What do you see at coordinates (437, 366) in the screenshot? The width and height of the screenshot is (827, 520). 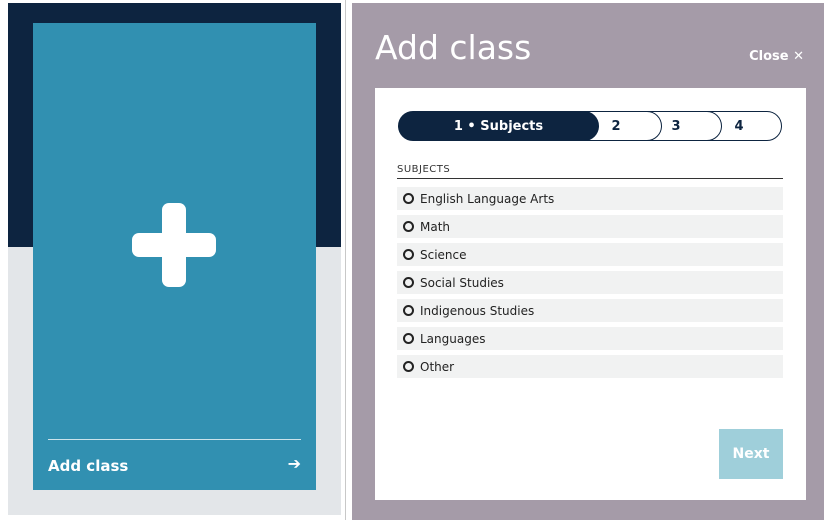 I see `subject-label: Other` at bounding box center [437, 366].